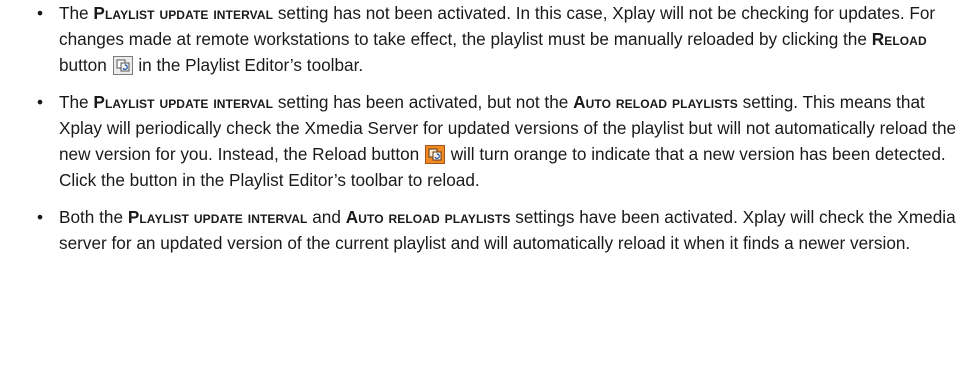 The width and height of the screenshot is (964, 371). Describe the element at coordinates (423, 102) in the screenshot. I see `text-run: setting has been activated, but not the` at that location.